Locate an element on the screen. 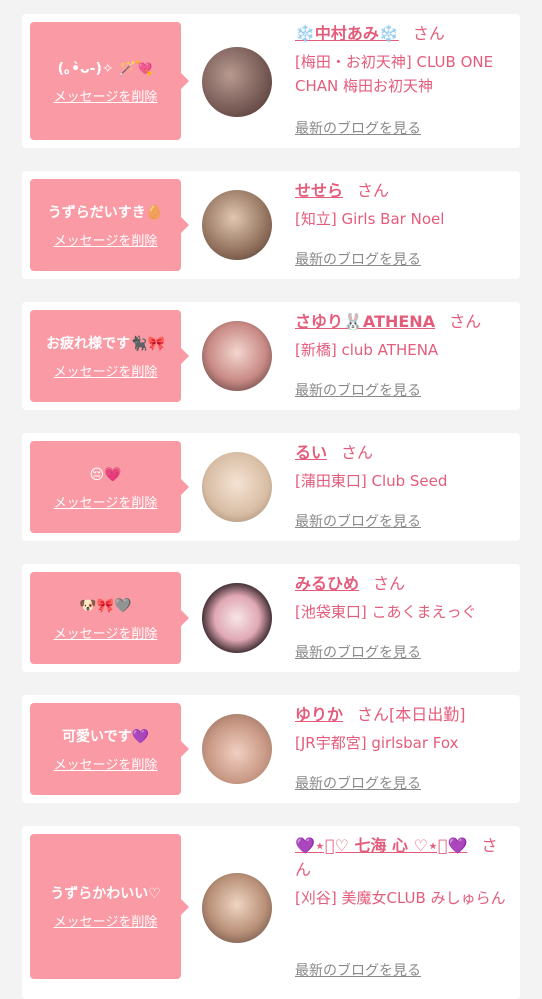  message-text: うずらかわいい♡ is located at coordinates (105, 894).